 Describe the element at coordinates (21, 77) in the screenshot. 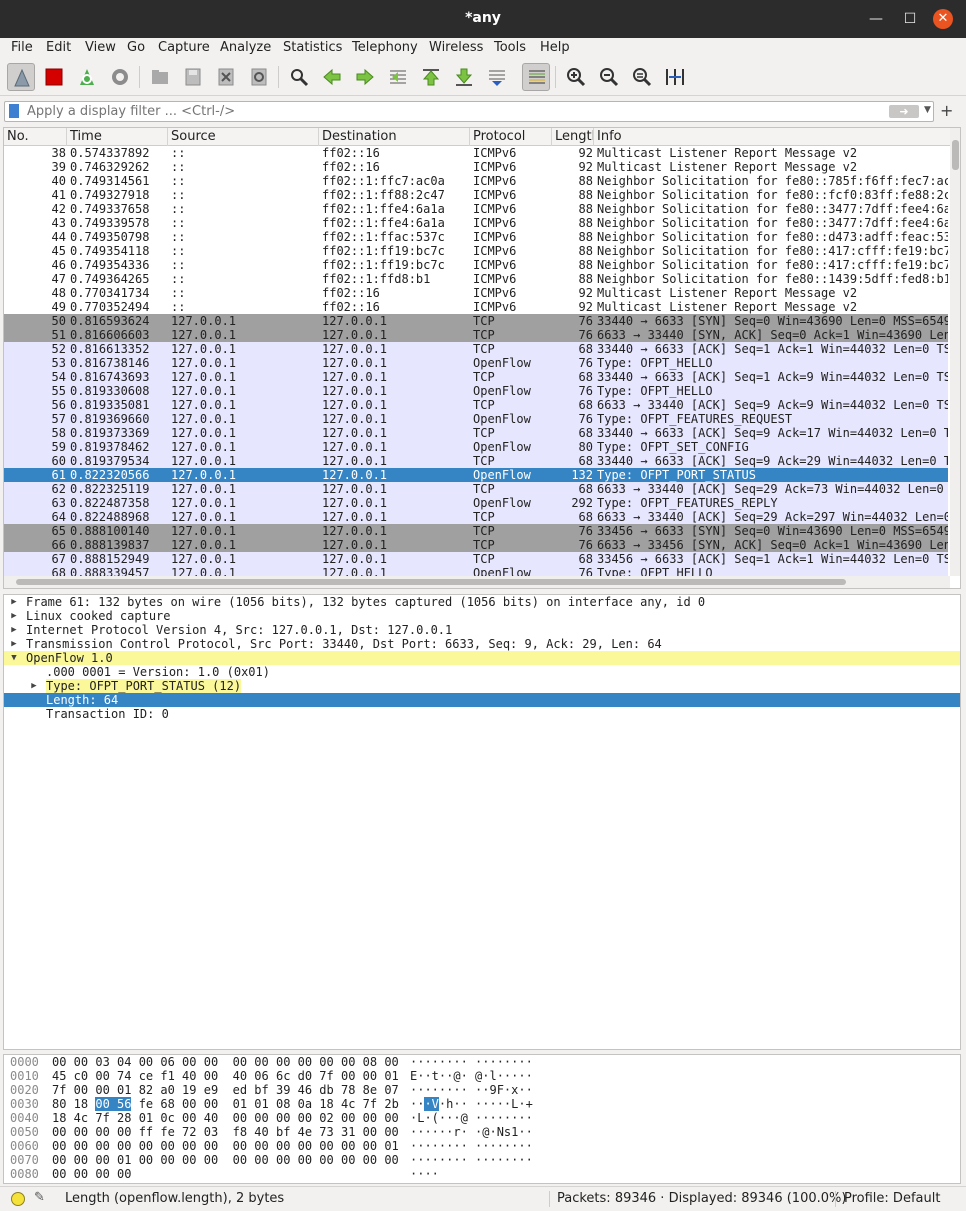

I see `start-capture-fin-icon` at that location.